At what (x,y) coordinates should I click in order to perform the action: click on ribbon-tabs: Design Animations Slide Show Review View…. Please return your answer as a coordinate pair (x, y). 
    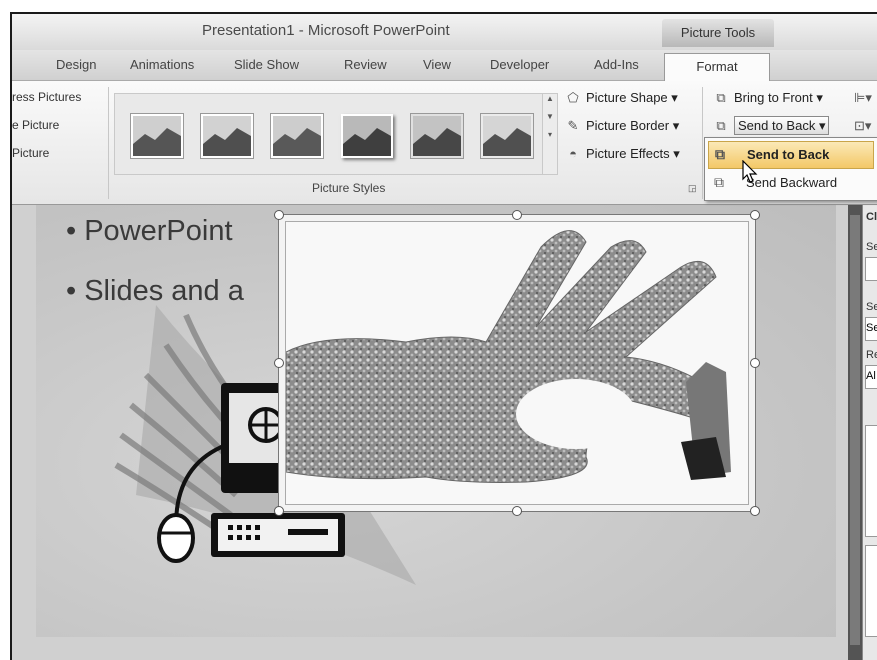
    Looking at the image, I should click on (444, 65).